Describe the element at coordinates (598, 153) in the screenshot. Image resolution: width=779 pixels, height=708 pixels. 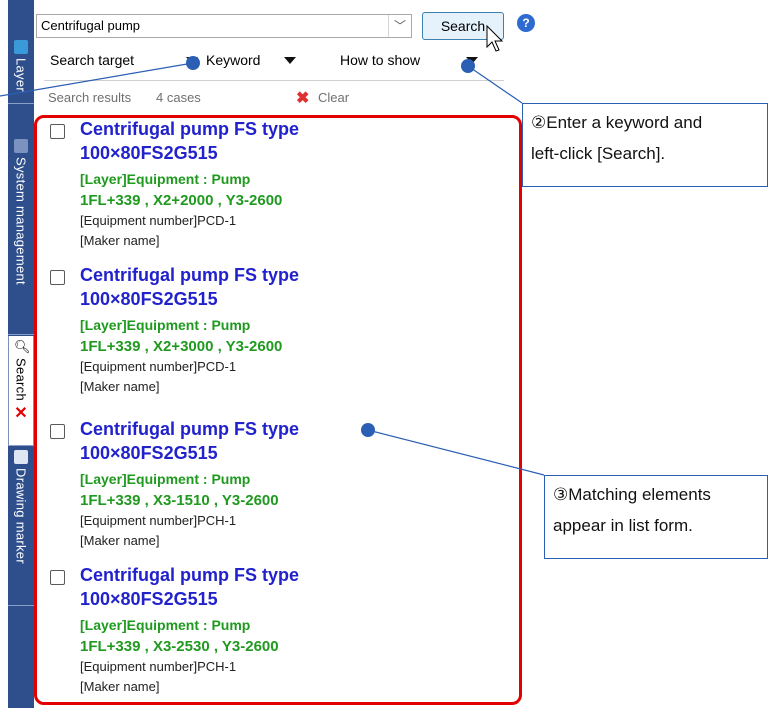
I see `callout-search-line2: left-click [Search].` at that location.